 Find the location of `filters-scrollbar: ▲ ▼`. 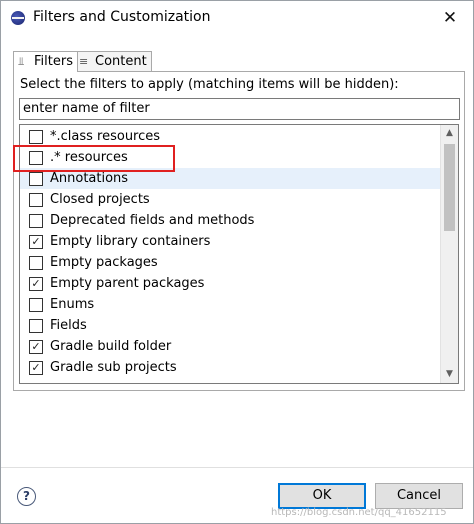

filters-scrollbar: ▲ ▼ is located at coordinates (449, 254).